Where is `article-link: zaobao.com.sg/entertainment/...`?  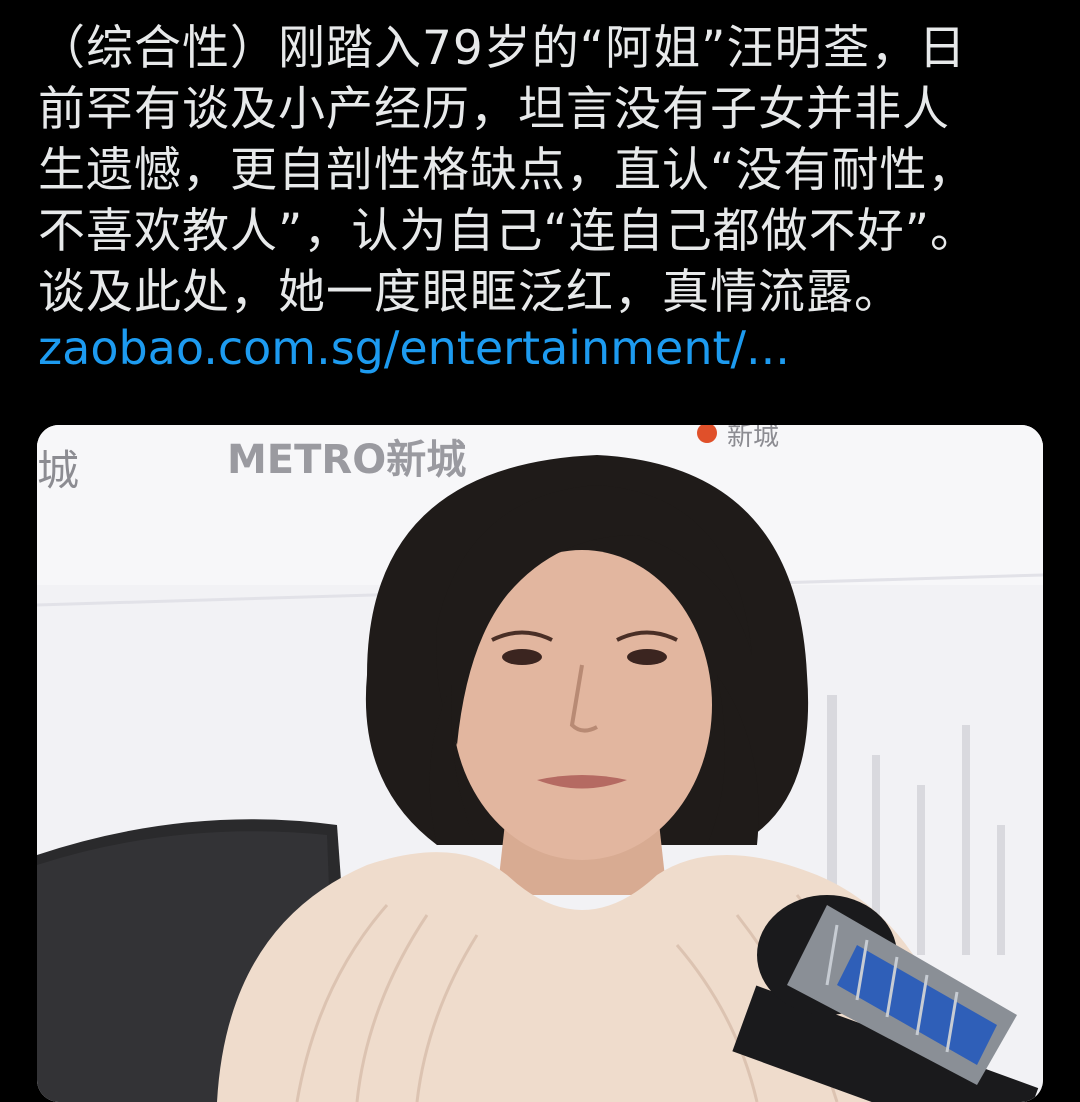
article-link: zaobao.com.sg/entertainment/... is located at coordinates (414, 348).